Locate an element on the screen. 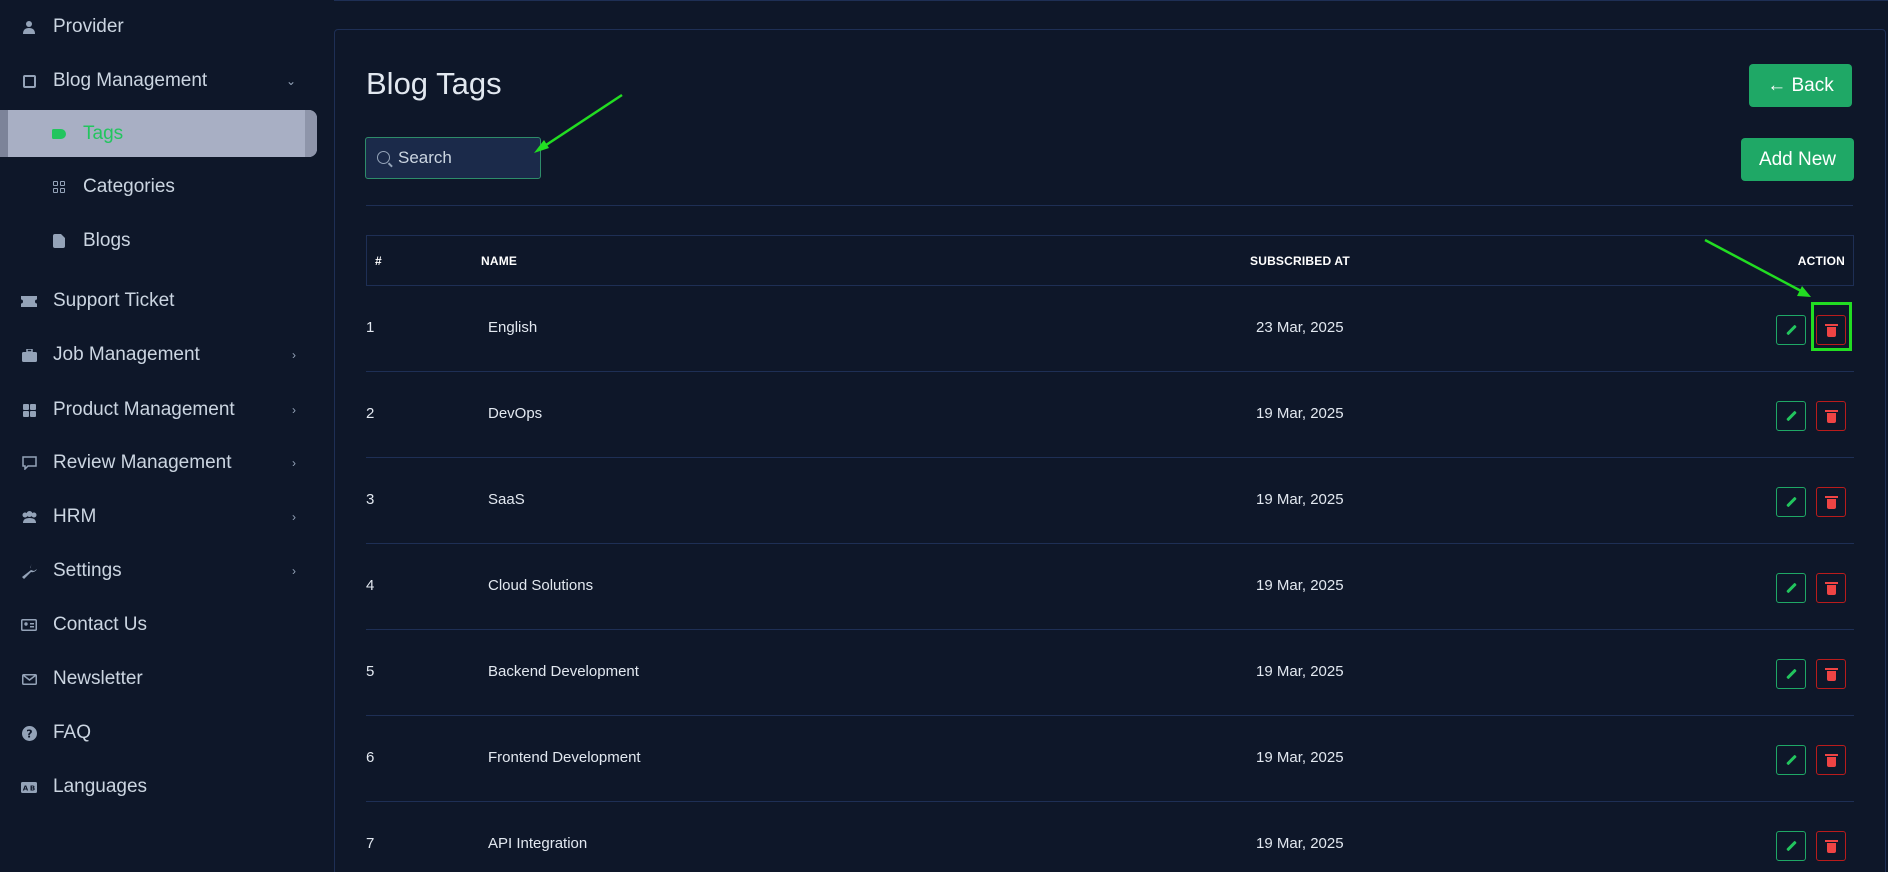 The image size is (1888, 872). sidebar-item-languages: AB Languages is located at coordinates (166, 787).